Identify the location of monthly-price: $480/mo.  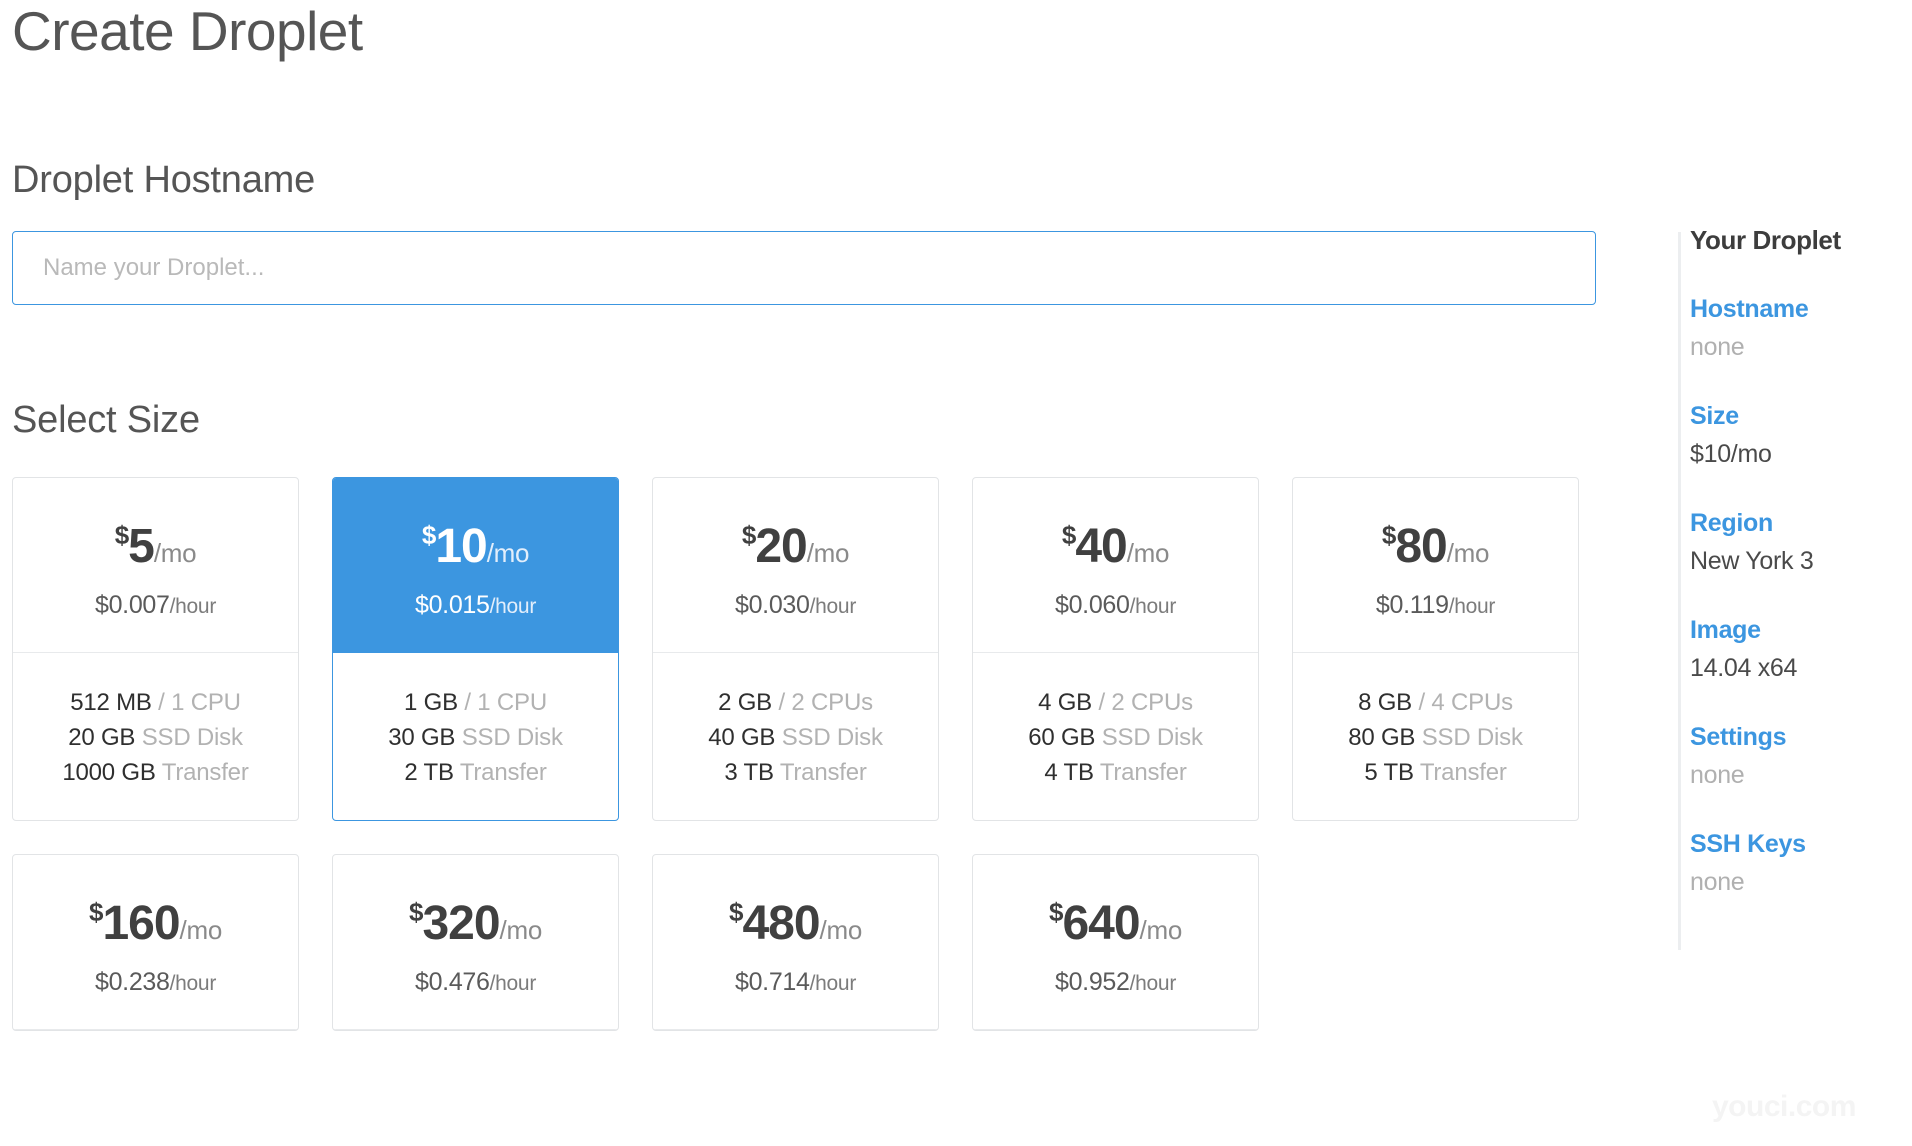
(795, 923).